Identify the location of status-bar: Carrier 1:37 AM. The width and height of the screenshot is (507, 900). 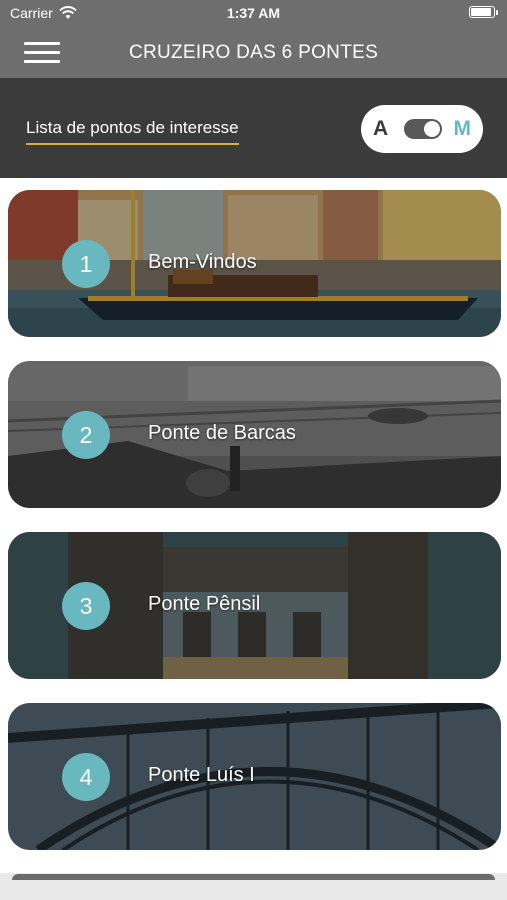
(253, 14).